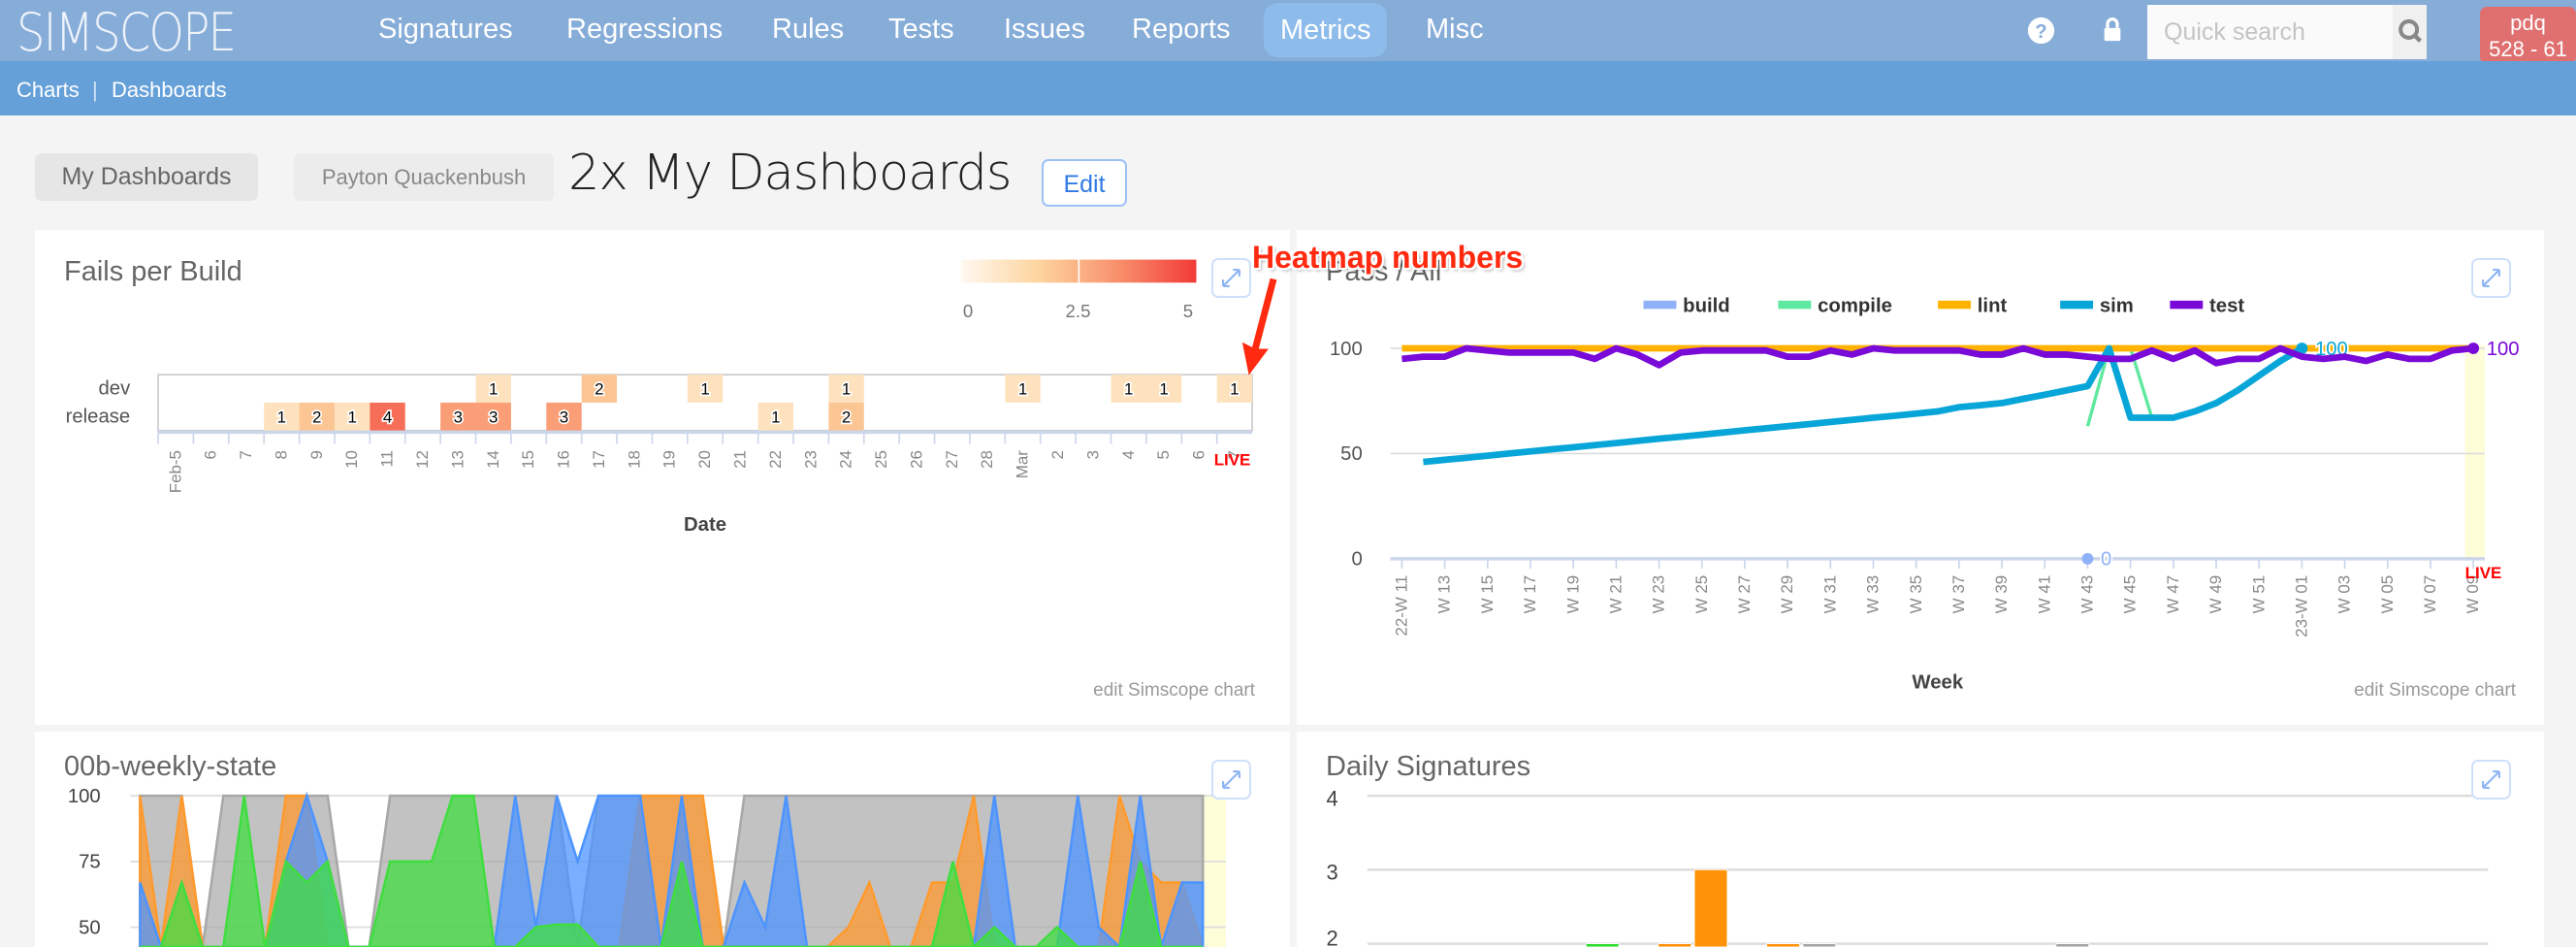 Image resolution: width=2576 pixels, height=947 pixels. Describe the element at coordinates (90, 927) in the screenshot. I see `y-tick-label: 50` at that location.